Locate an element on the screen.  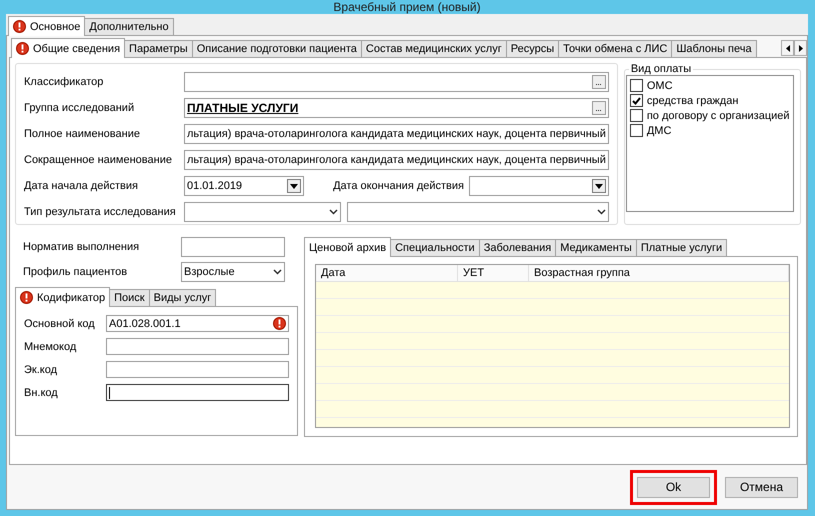
chevron-right-icon is located at coordinates (800, 48).